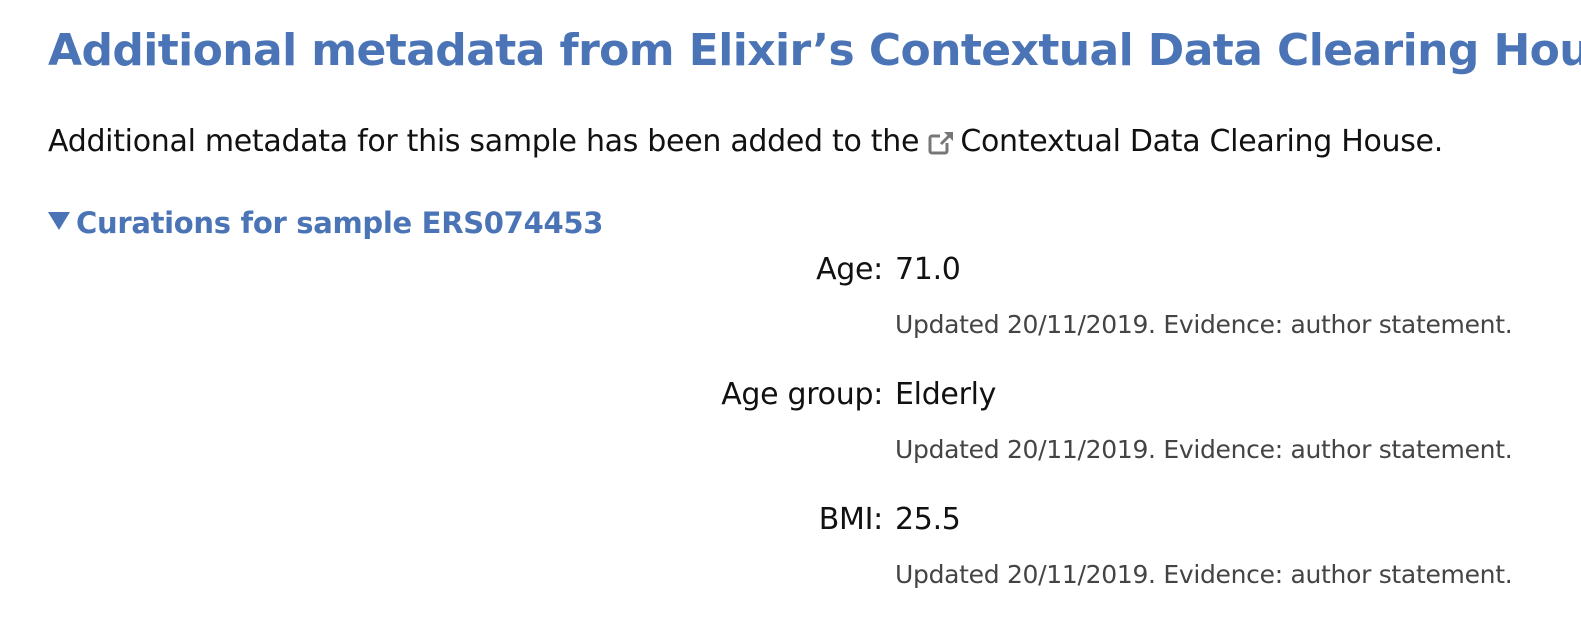  Describe the element at coordinates (59, 221) in the screenshot. I see `caret-down-icon` at that location.